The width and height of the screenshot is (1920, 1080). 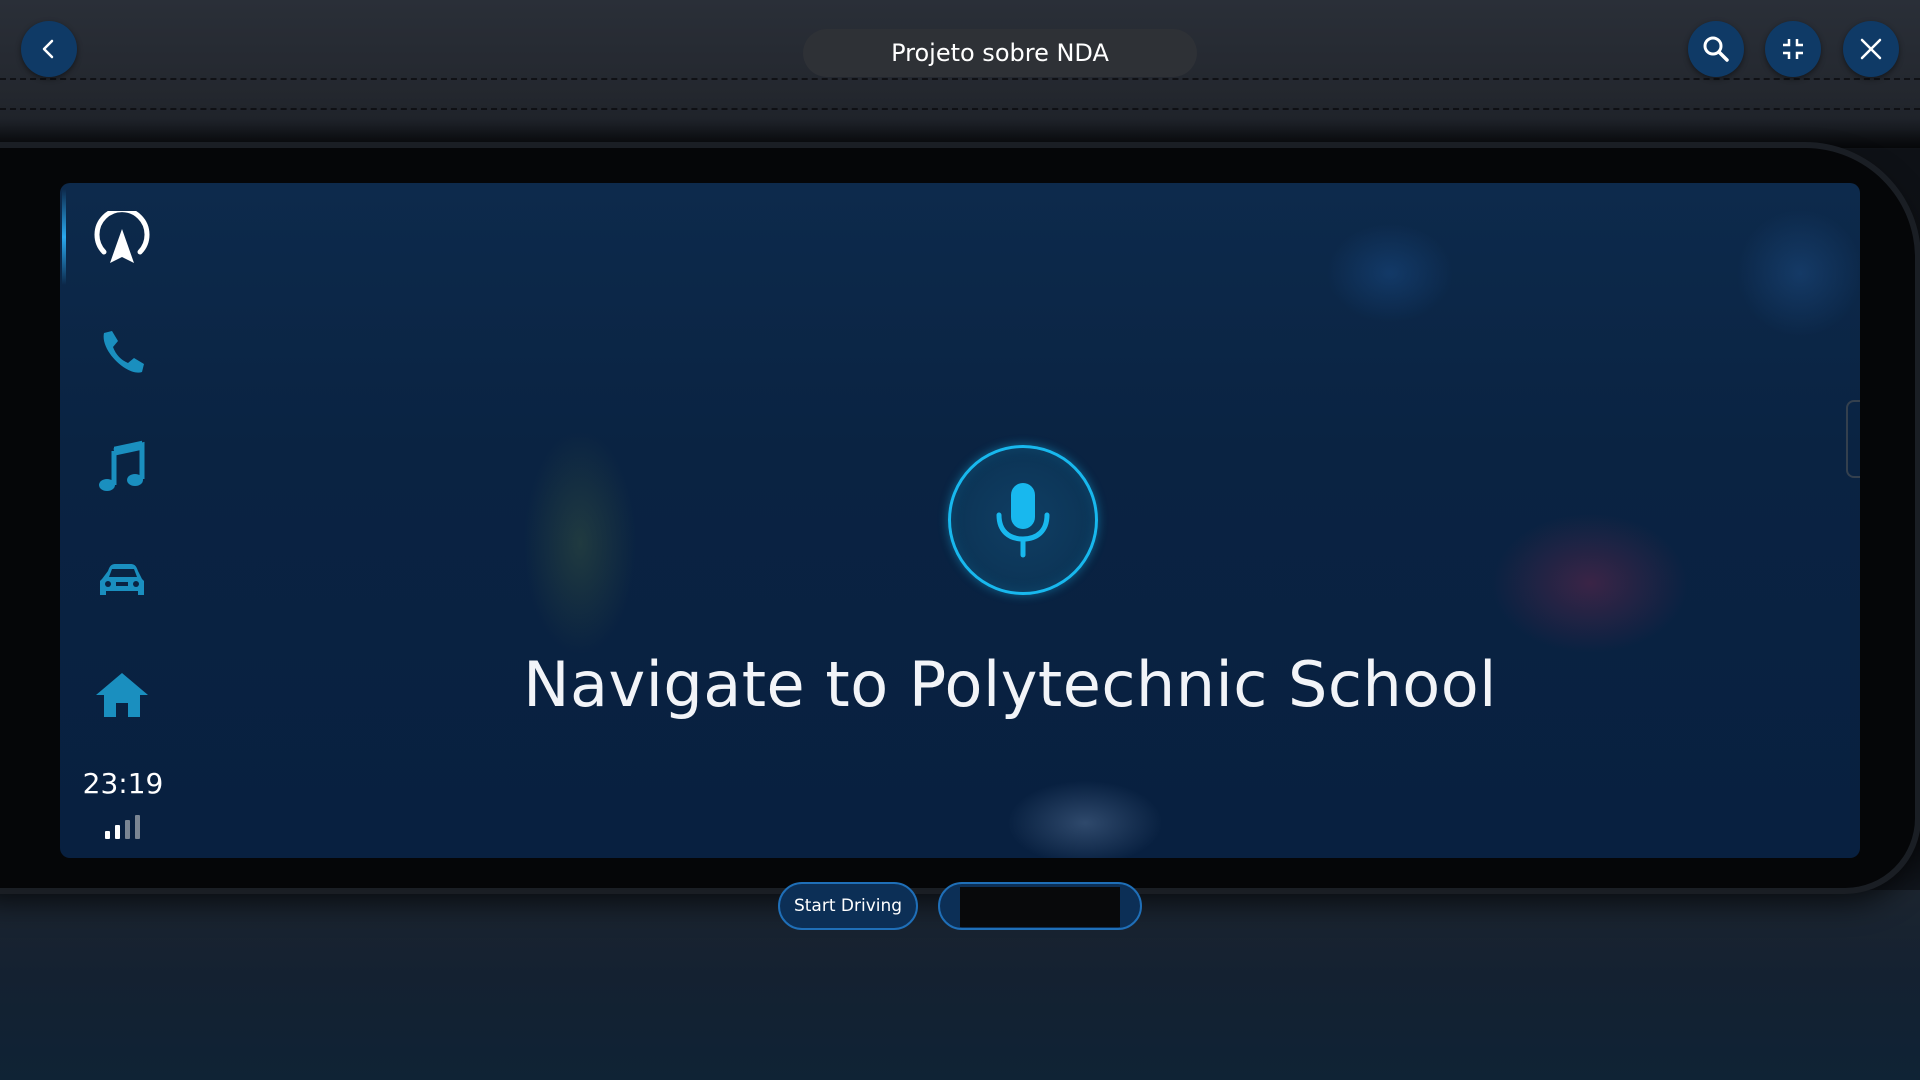 I want to click on sidebar-item-music, so click(x=122, y=467).